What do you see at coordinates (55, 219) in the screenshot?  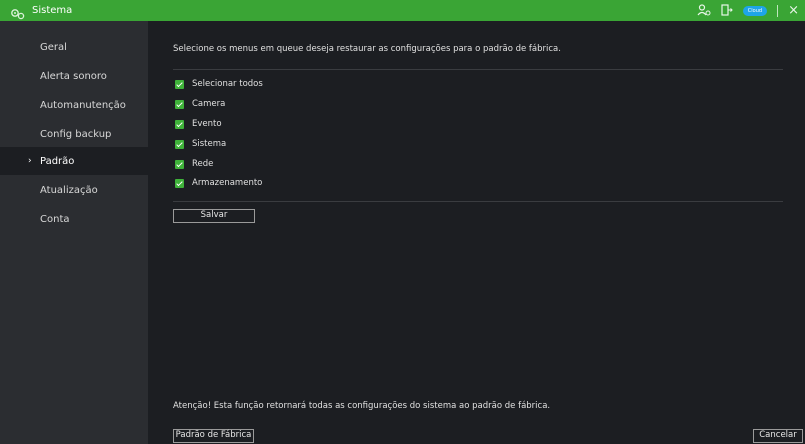 I see `sidebar-item-label: Conta` at bounding box center [55, 219].